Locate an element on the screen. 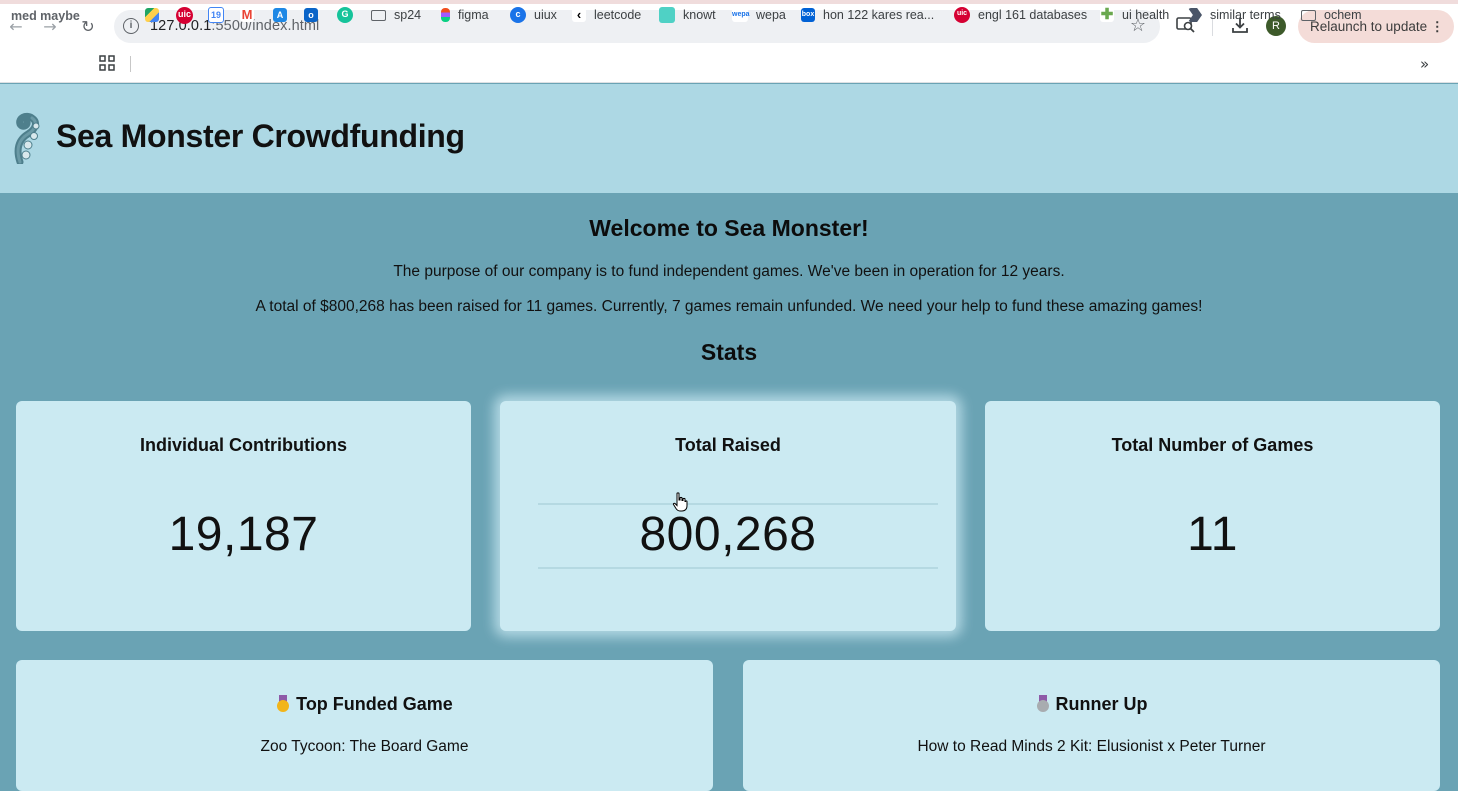  more-bookmarks-icon: » is located at coordinates (1424, 64).